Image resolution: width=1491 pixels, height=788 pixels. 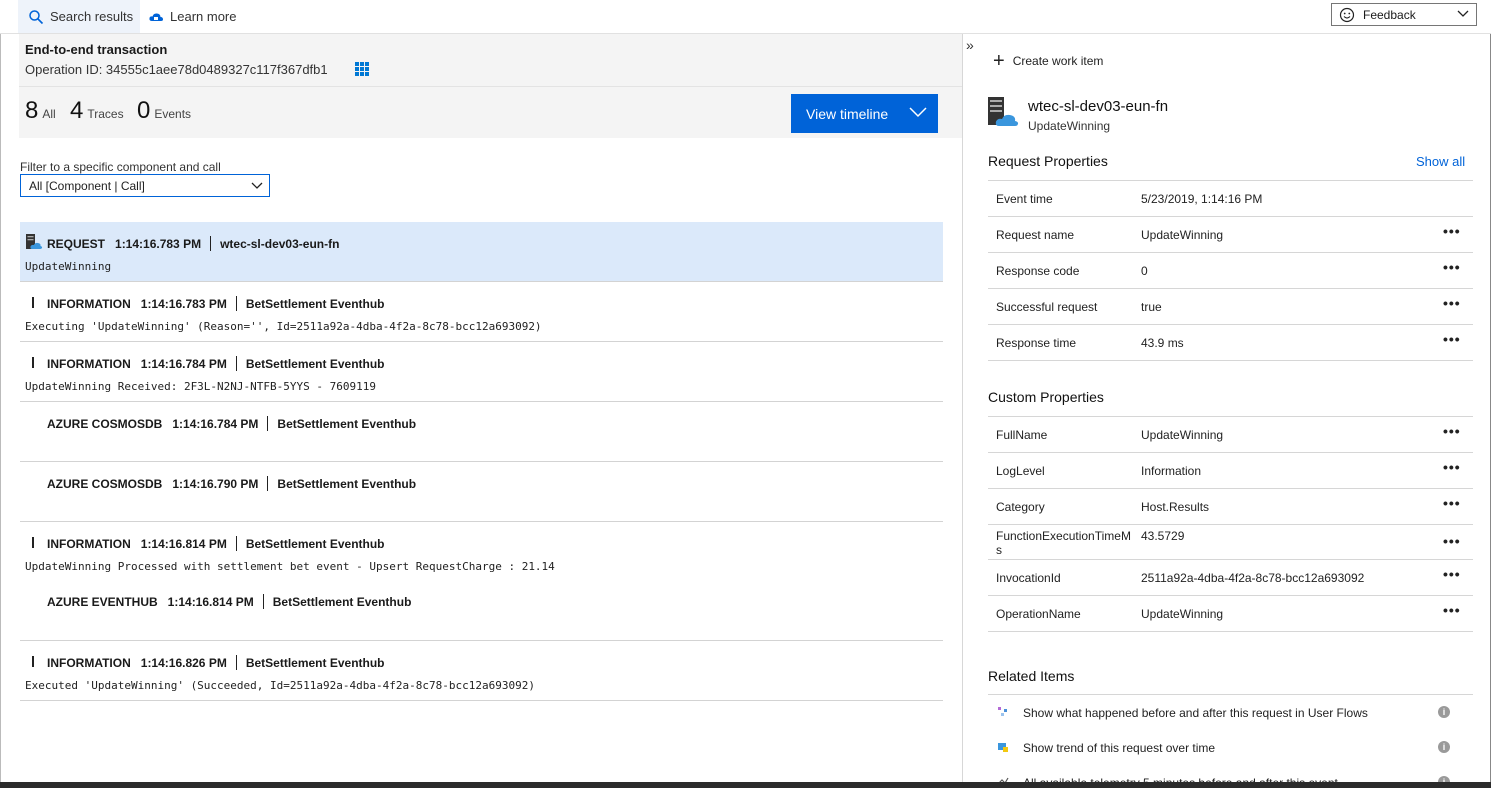 I want to click on create-work-item-button: + Create work item, so click(x=1048, y=61).